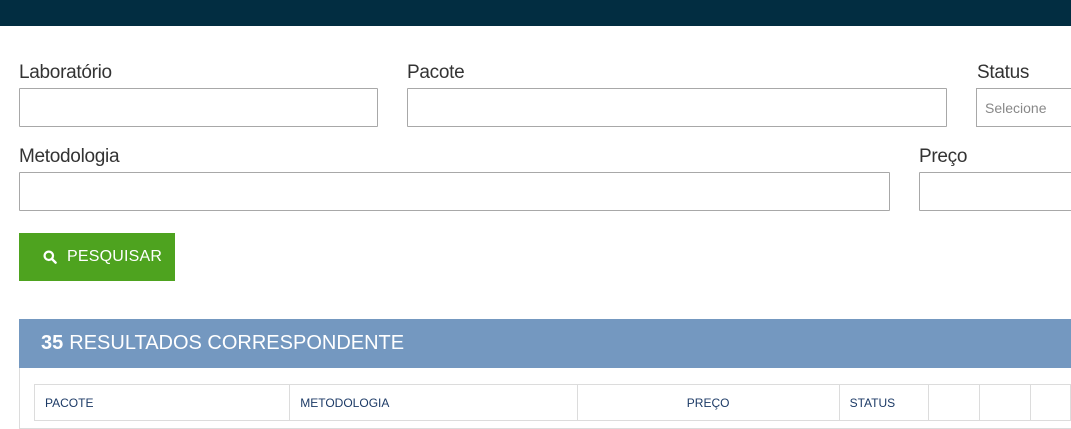 This screenshot has width=1071, height=429. Describe the element at coordinates (65, 72) in the screenshot. I see `laboratorio-label: Laboratório` at that location.